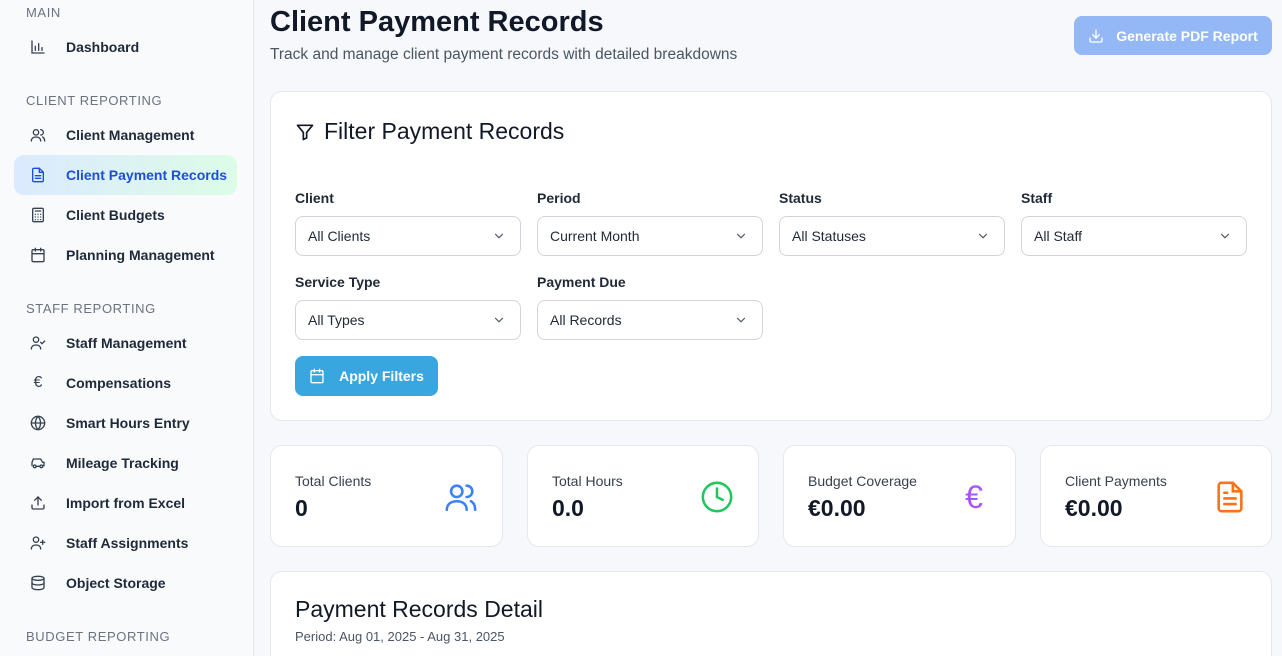  Describe the element at coordinates (1134, 236) in the screenshot. I see `staff-select: All Staff` at that location.